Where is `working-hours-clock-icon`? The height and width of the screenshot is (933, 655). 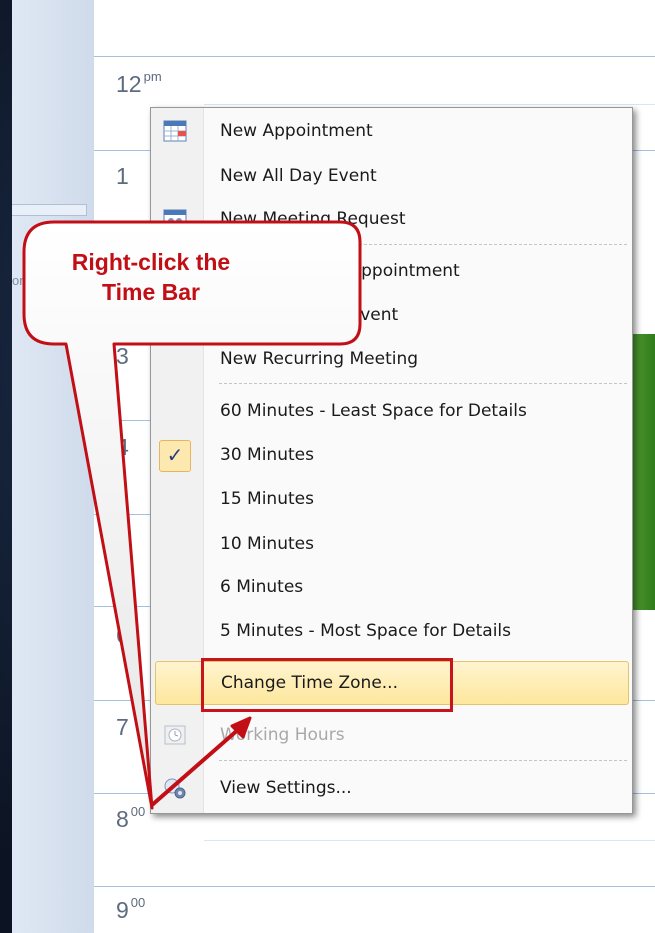 working-hours-clock-icon is located at coordinates (175, 735).